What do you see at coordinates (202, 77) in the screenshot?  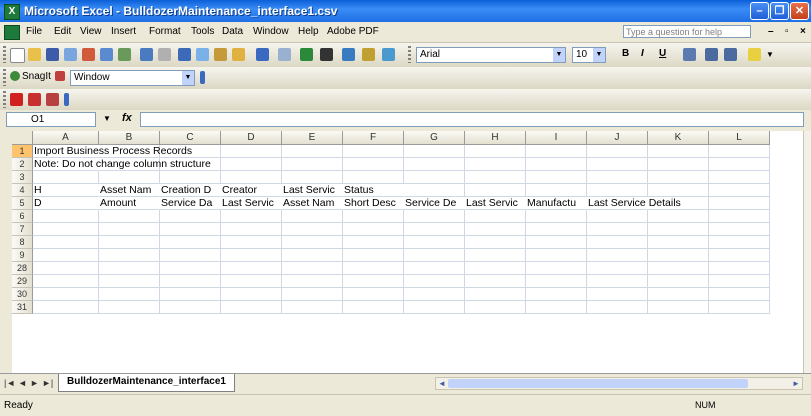 I see `toolbar-options-icon` at bounding box center [202, 77].